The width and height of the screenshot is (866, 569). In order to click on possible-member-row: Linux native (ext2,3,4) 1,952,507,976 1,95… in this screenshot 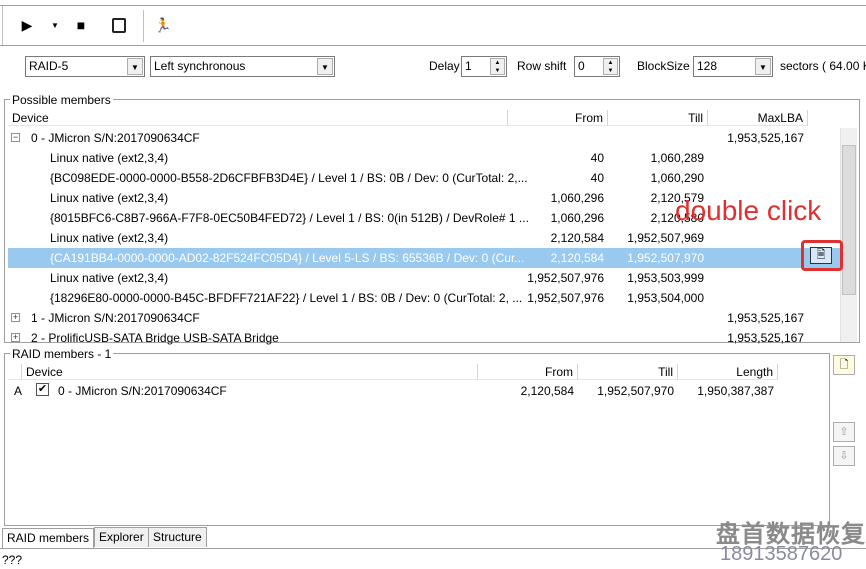, I will do `click(424, 278)`.